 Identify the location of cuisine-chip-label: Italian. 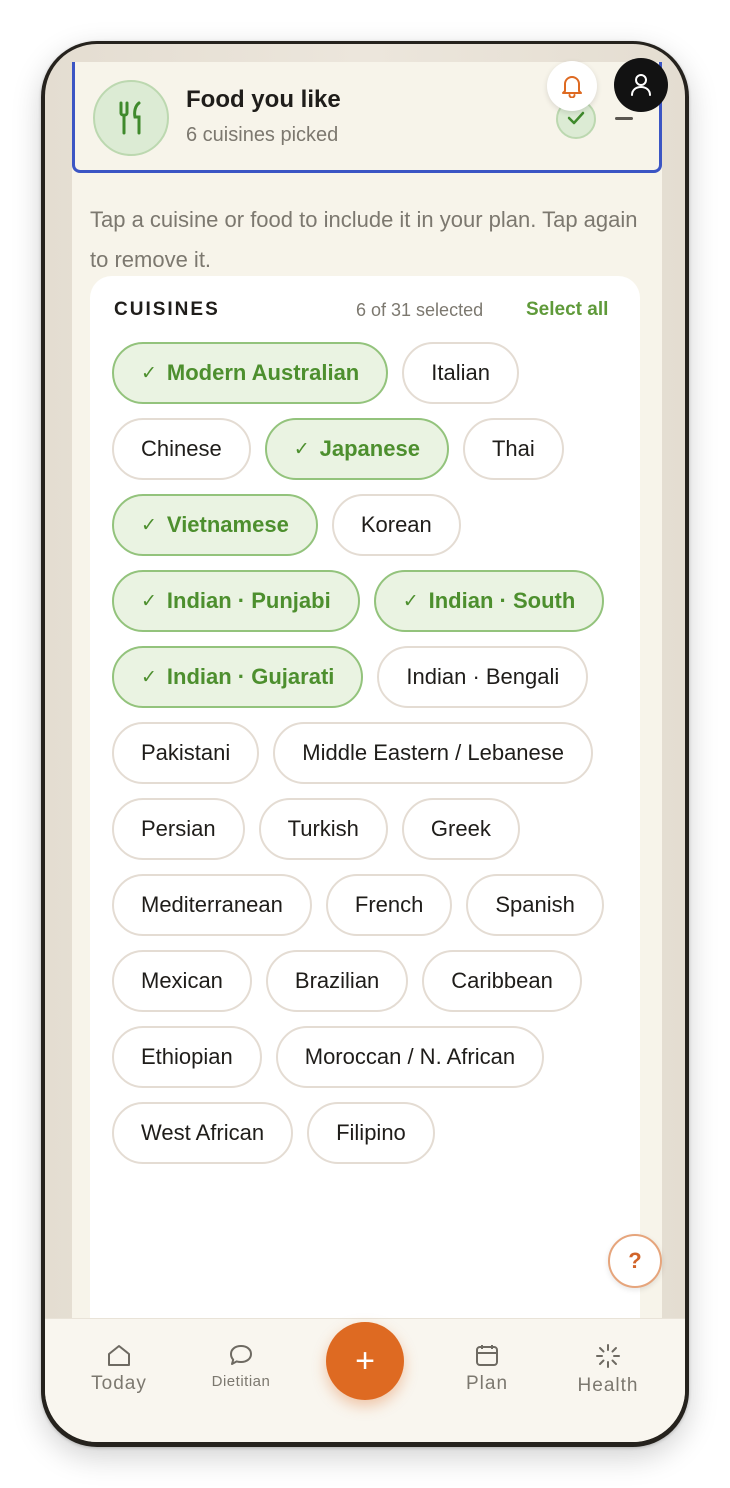
(460, 372).